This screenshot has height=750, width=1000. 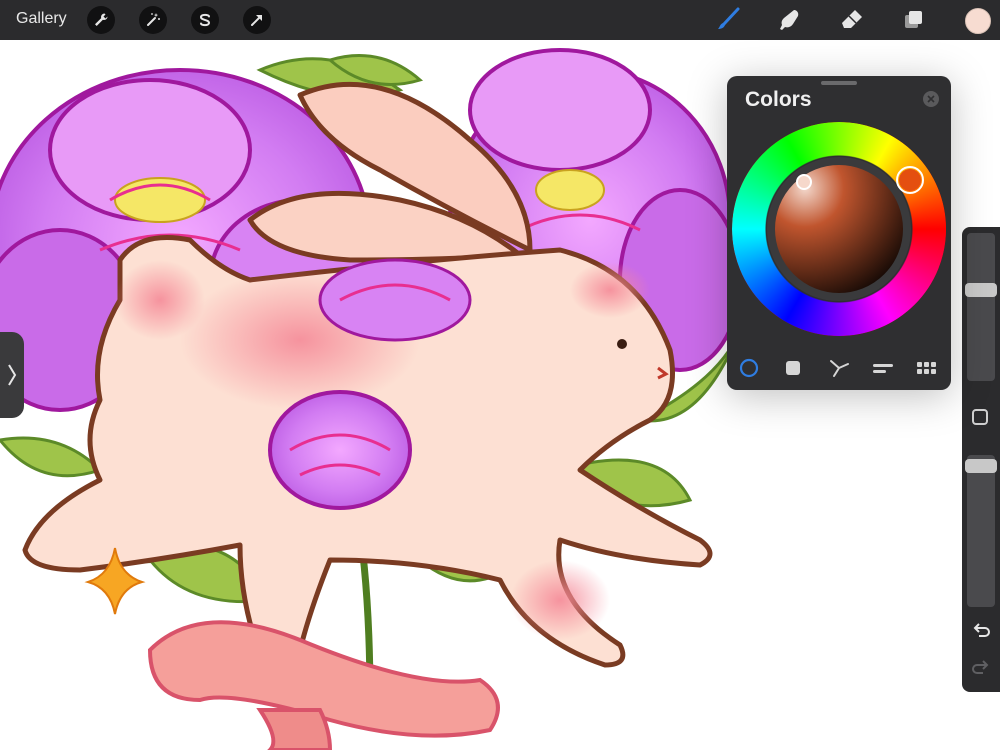 I want to click on brush-tool, so click(x=728, y=20).